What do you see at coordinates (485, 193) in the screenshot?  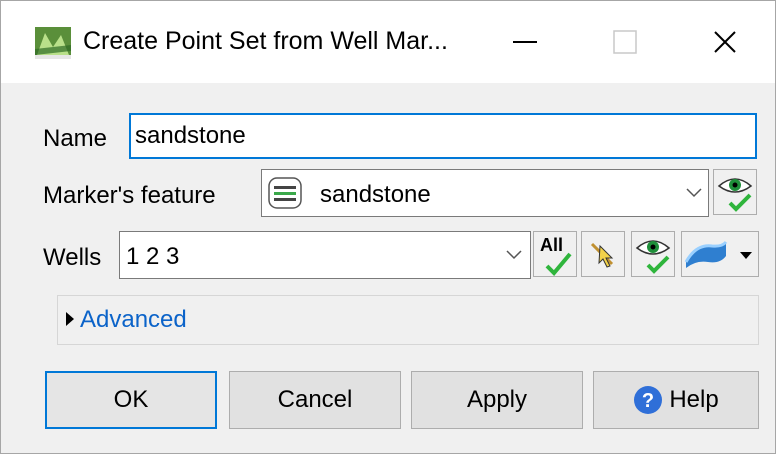 I see `marker-feature-combo: sandstone` at bounding box center [485, 193].